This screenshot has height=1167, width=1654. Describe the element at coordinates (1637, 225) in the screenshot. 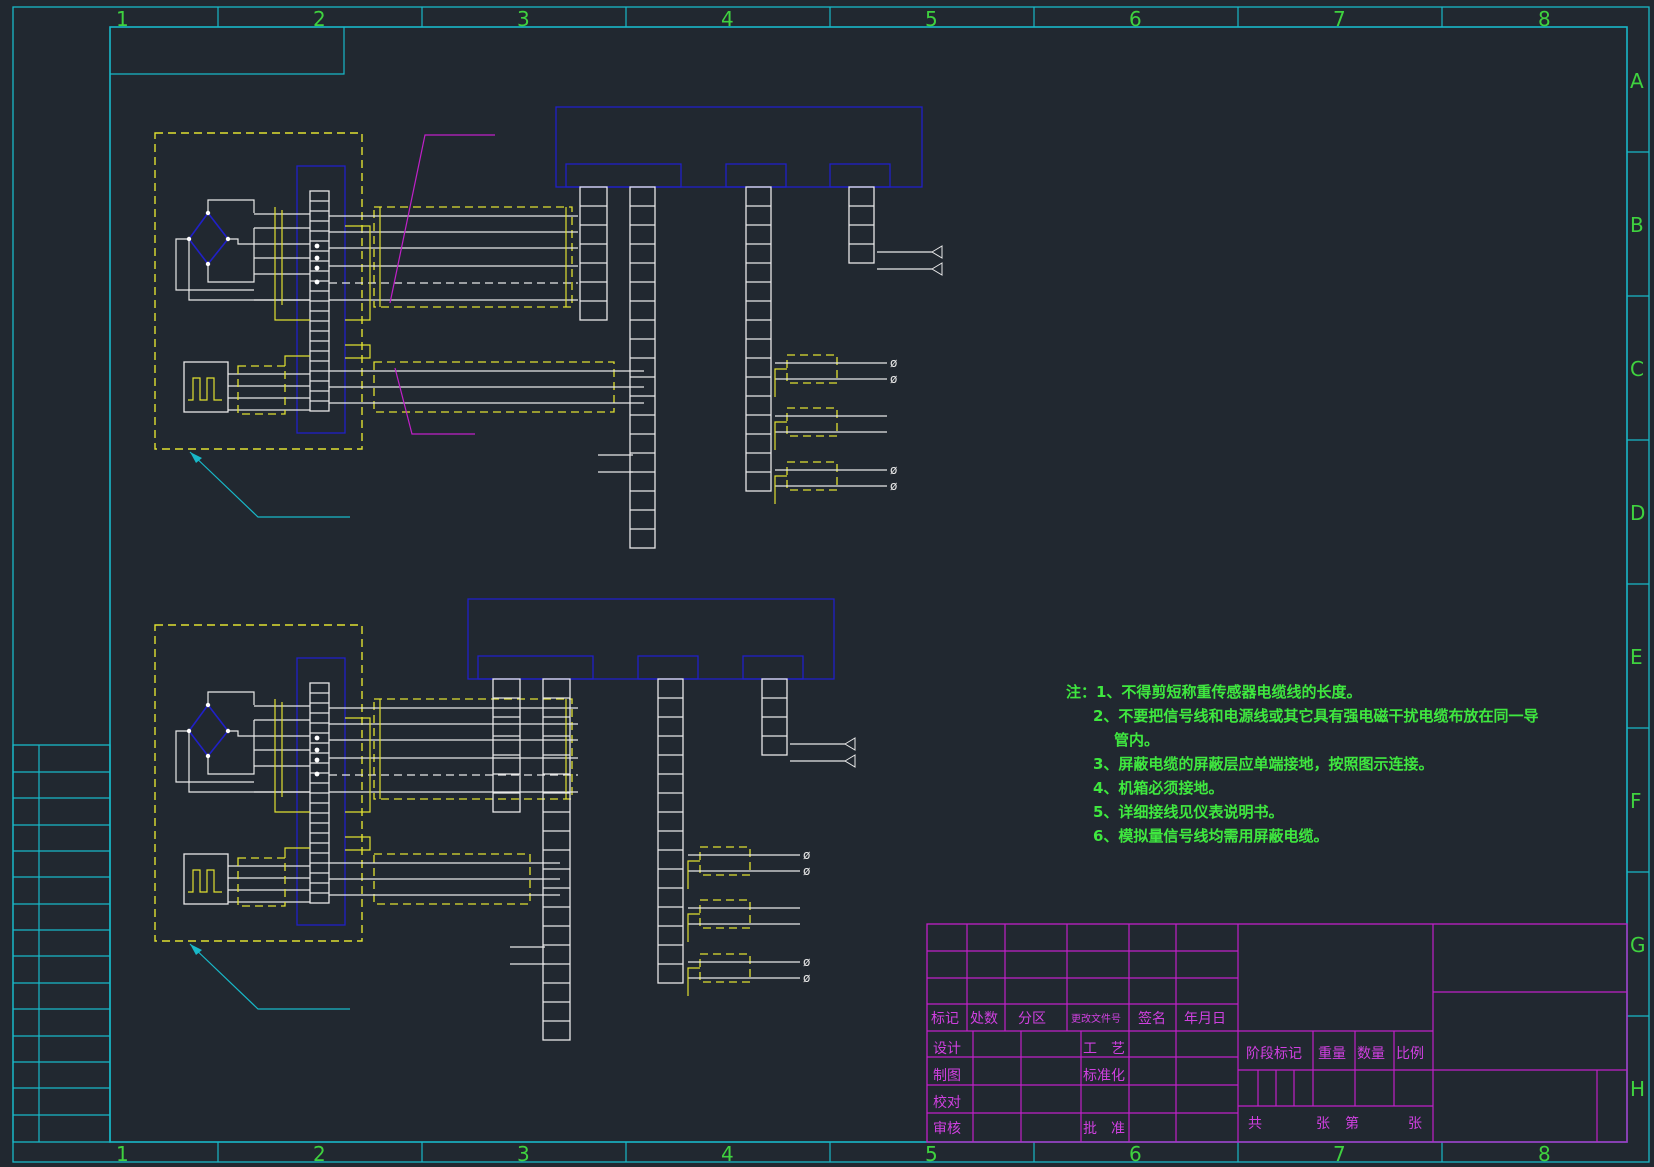

I see `zone-row-b: B` at that location.